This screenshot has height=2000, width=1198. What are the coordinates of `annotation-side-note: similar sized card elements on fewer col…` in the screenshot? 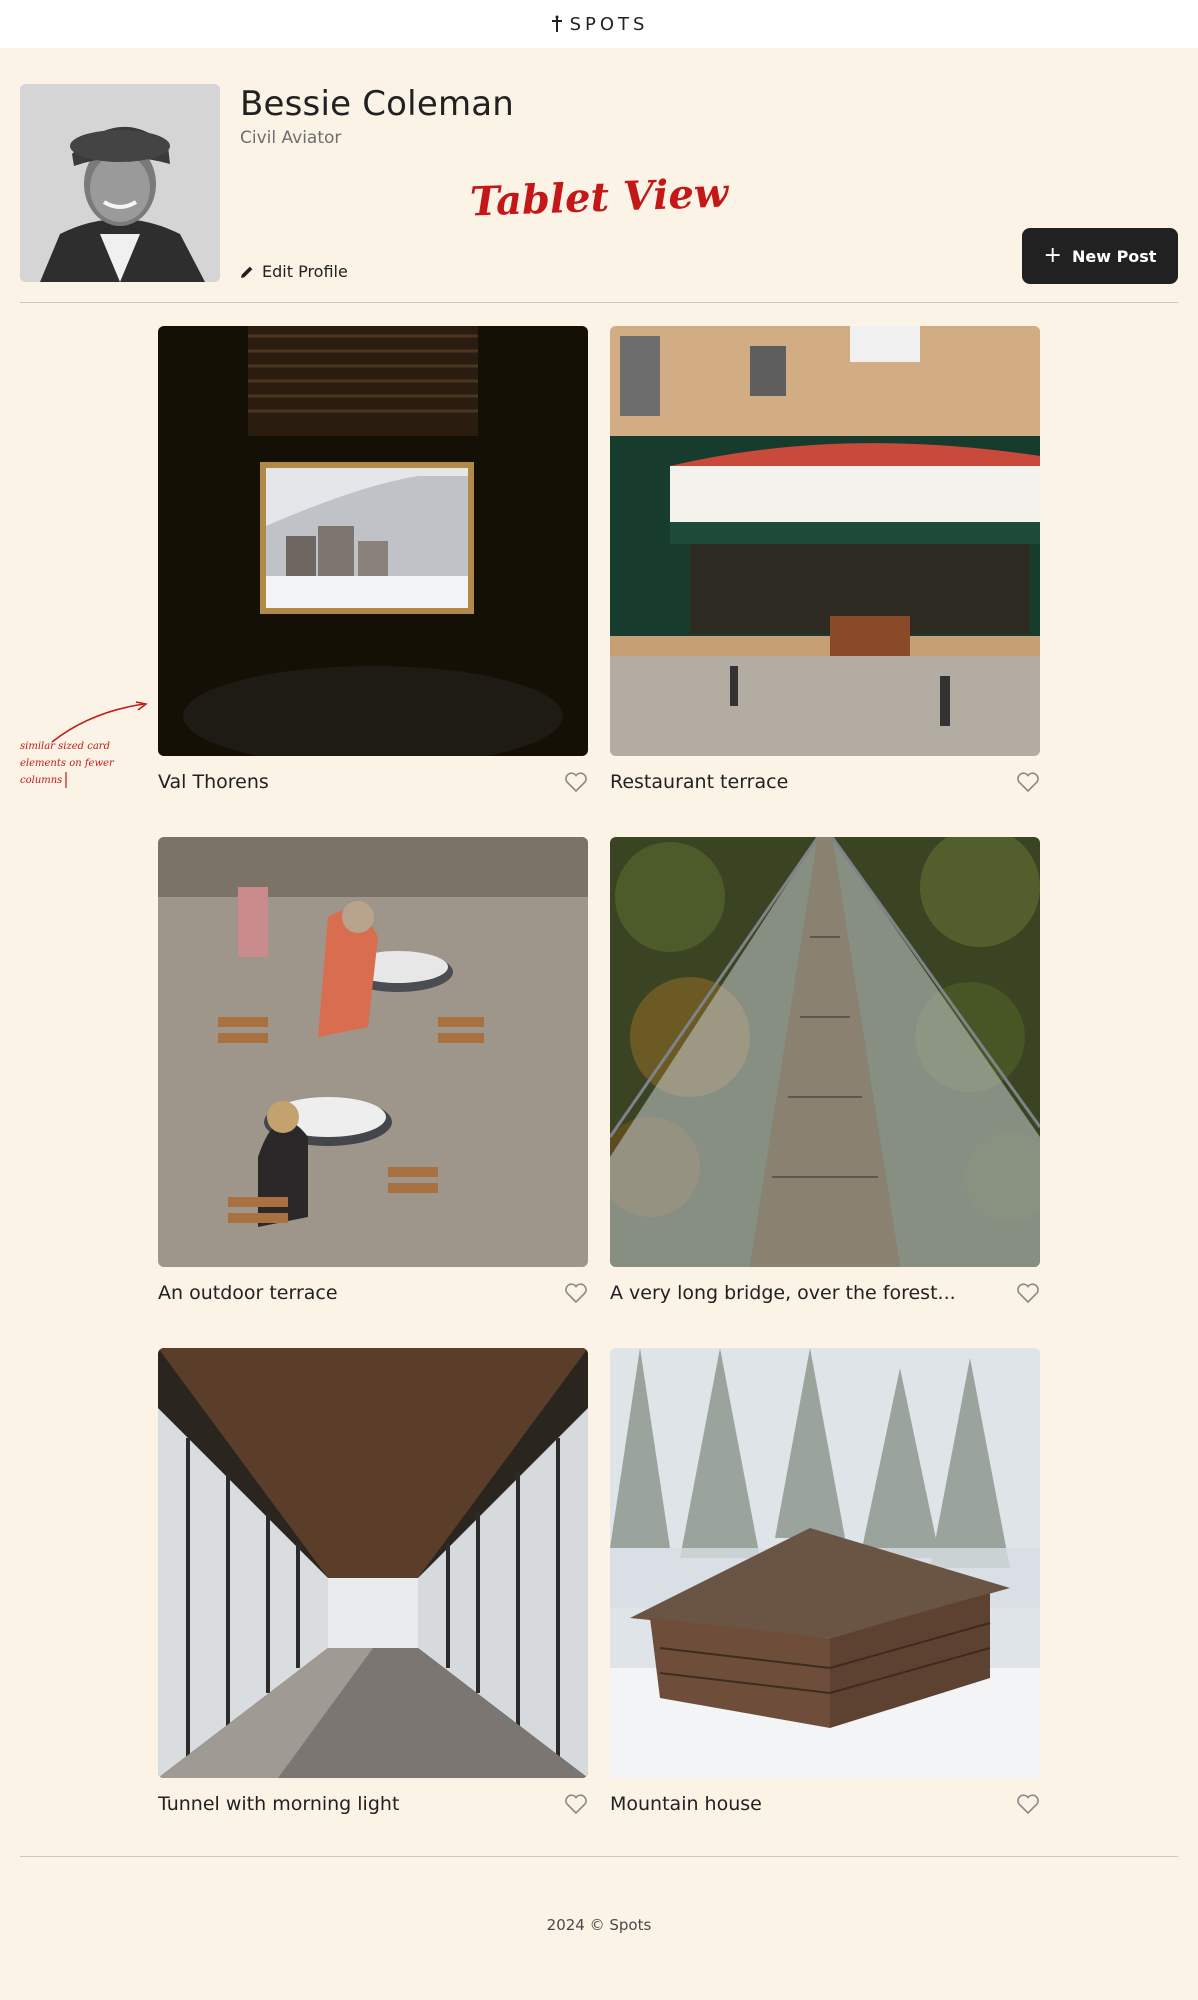 It's located at (67, 763).